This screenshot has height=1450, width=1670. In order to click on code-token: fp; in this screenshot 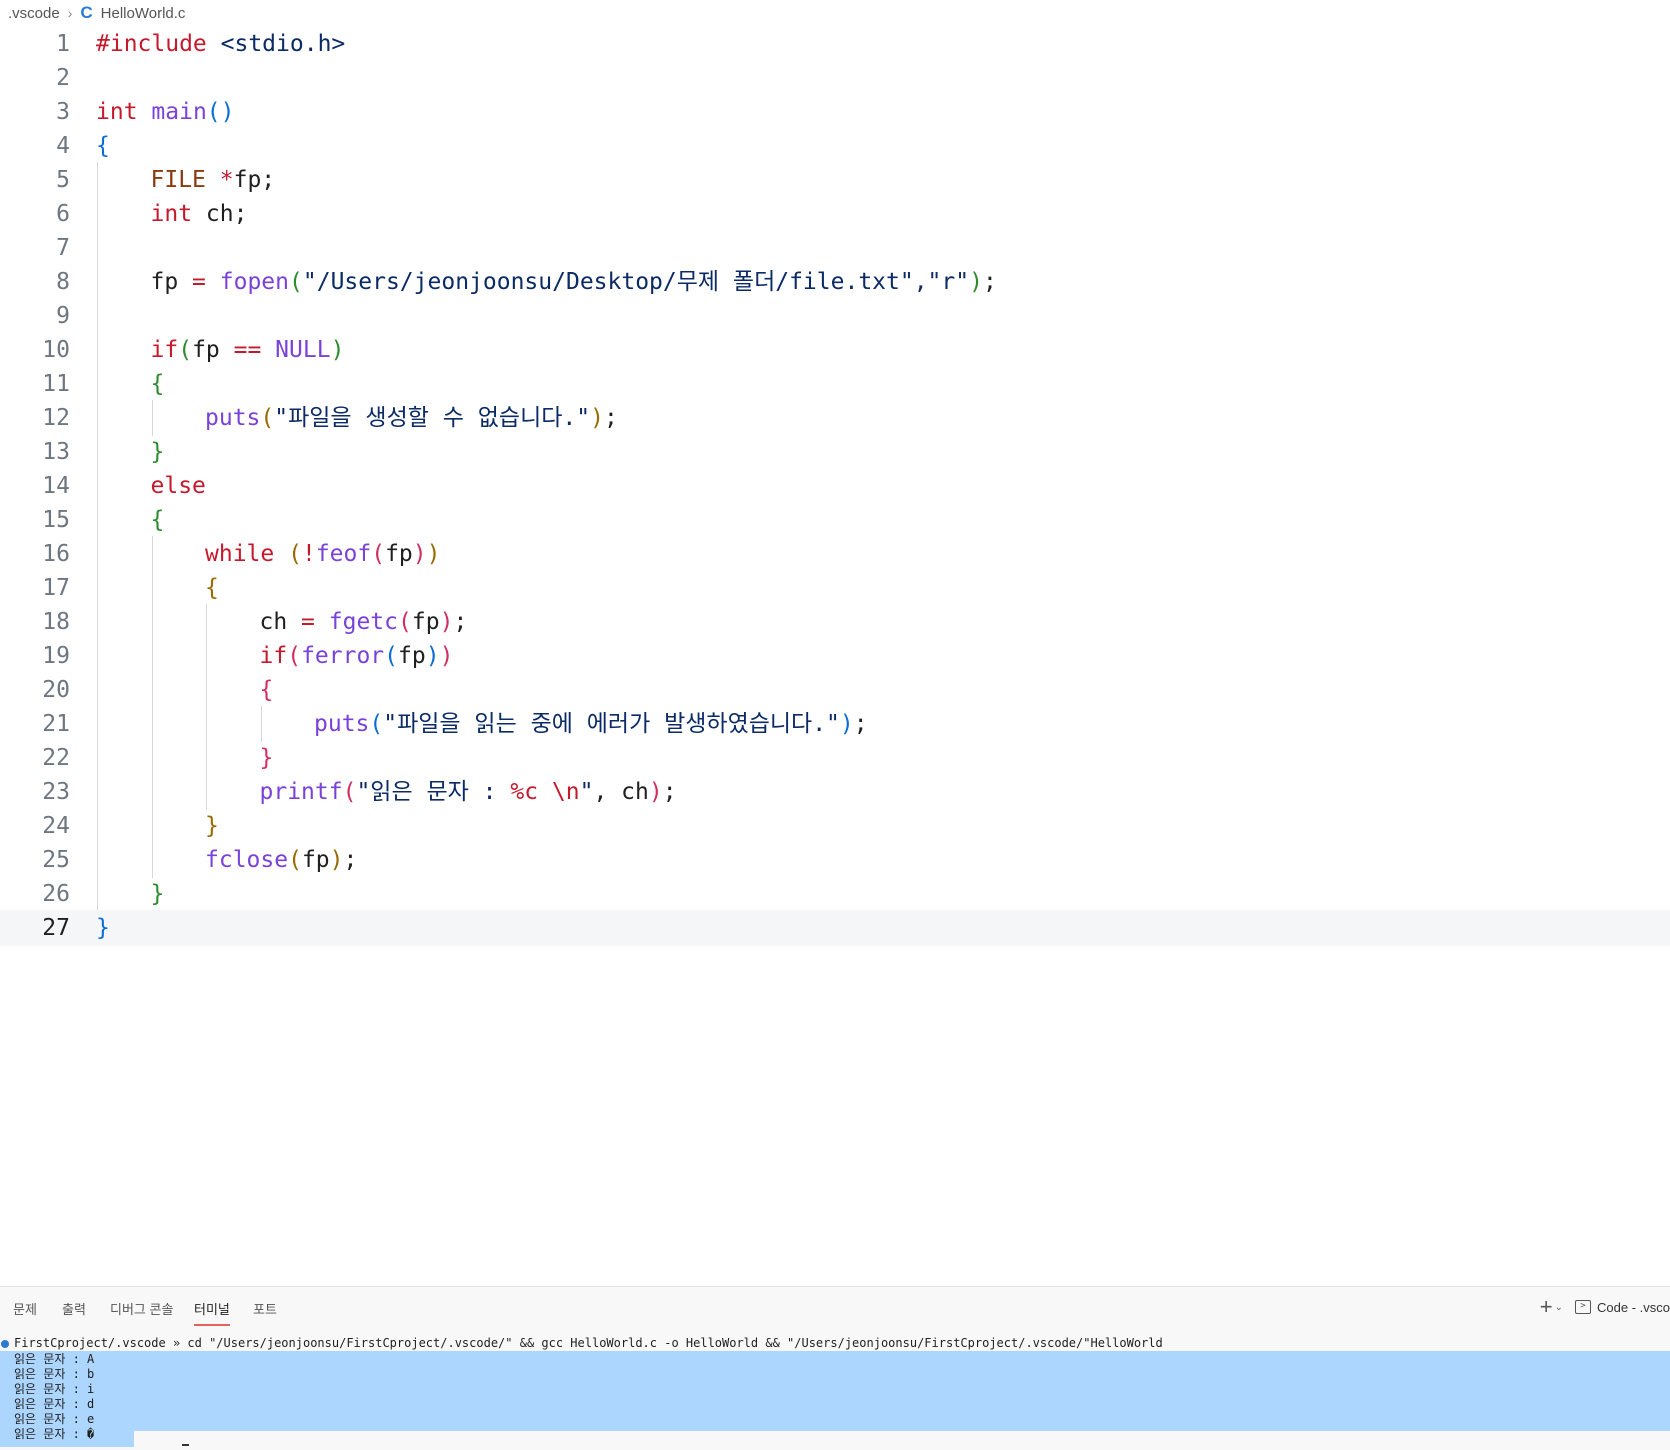, I will do `click(254, 180)`.